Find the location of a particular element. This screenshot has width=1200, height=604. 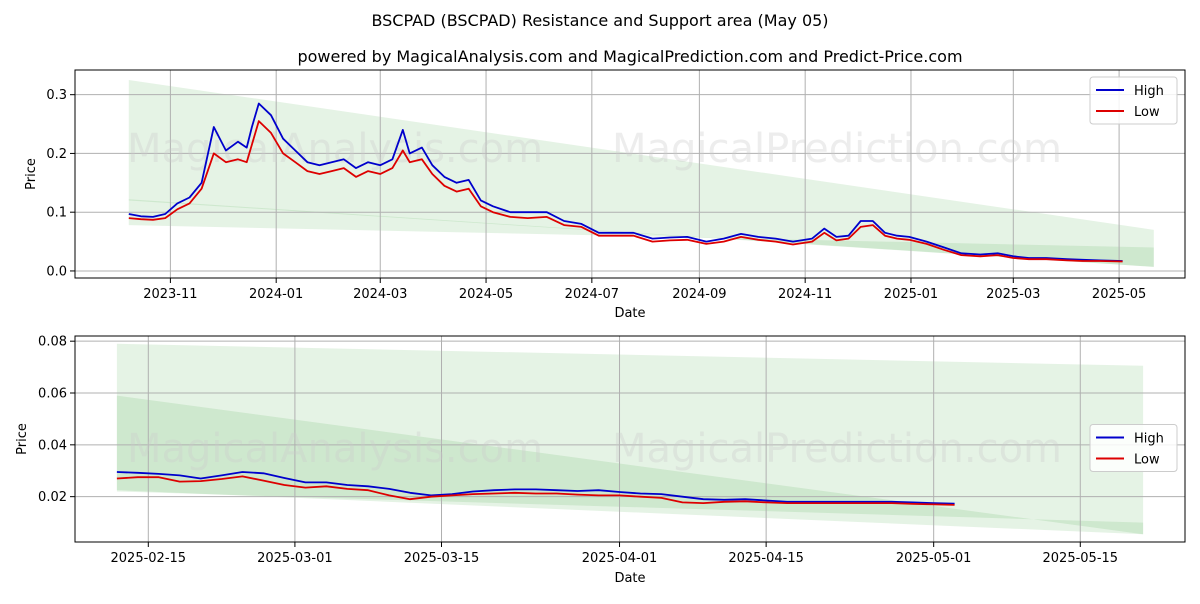

x-tick-label: 2025-04-15 is located at coordinates (766, 558).